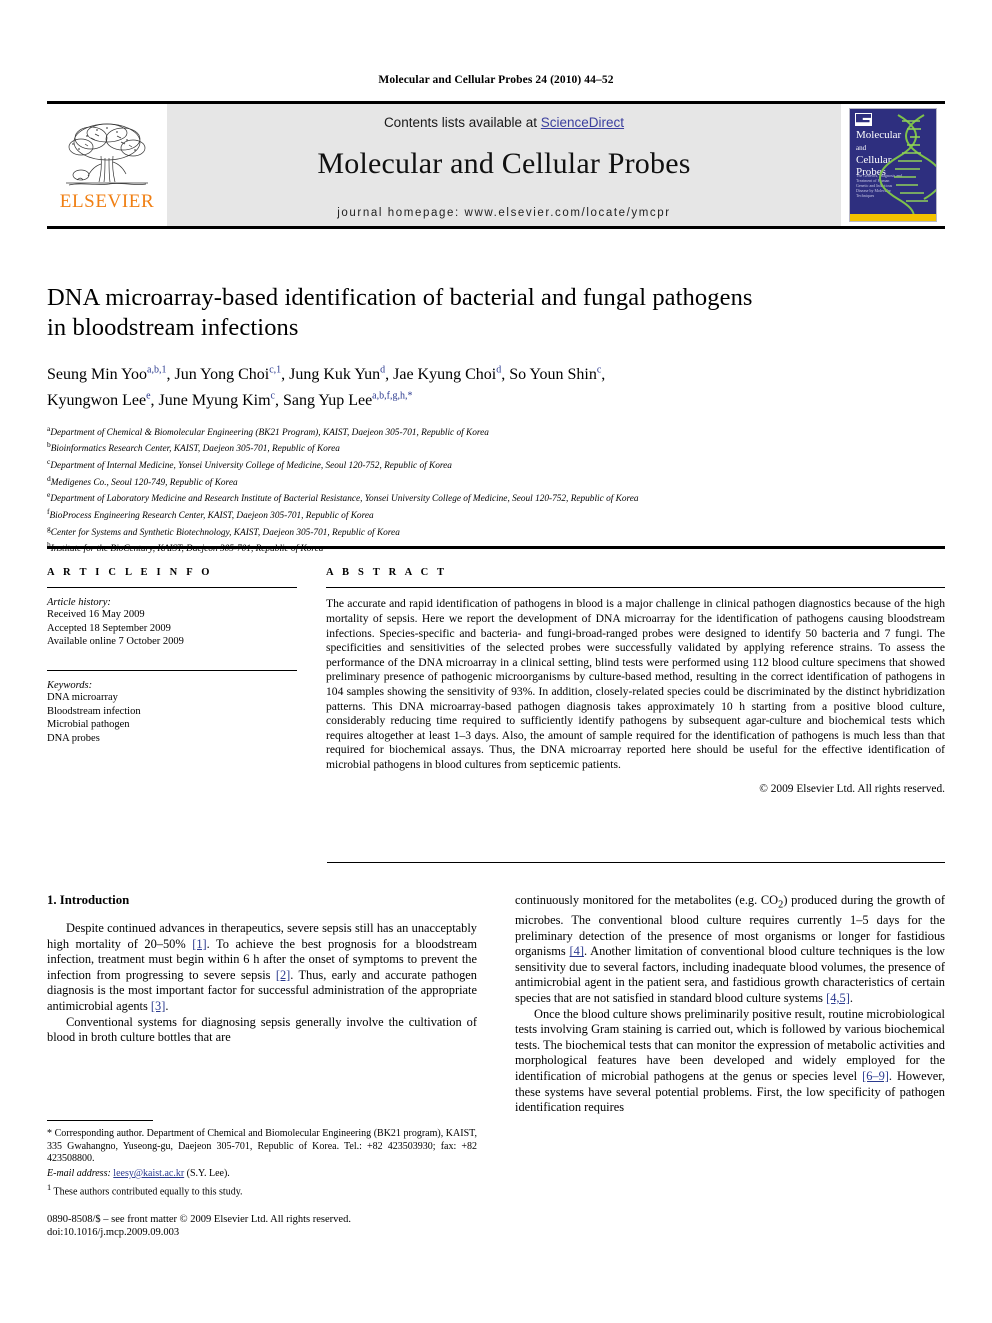 This screenshot has width=992, height=1323. Describe the element at coordinates (49, 1188) in the screenshot. I see `equal-contribution-marker: 1` at that location.